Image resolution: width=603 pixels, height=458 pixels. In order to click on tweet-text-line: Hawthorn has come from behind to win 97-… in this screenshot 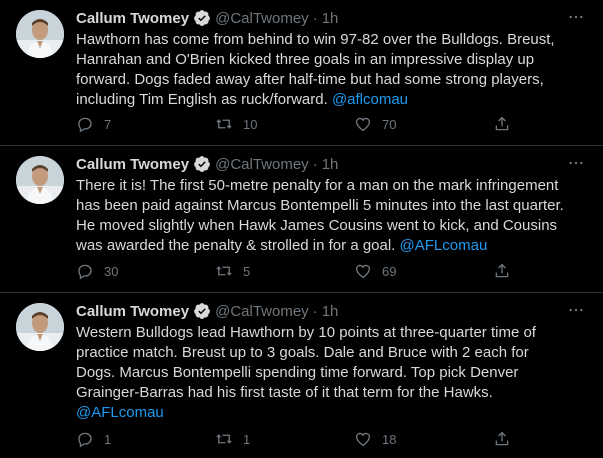, I will do `click(315, 39)`.